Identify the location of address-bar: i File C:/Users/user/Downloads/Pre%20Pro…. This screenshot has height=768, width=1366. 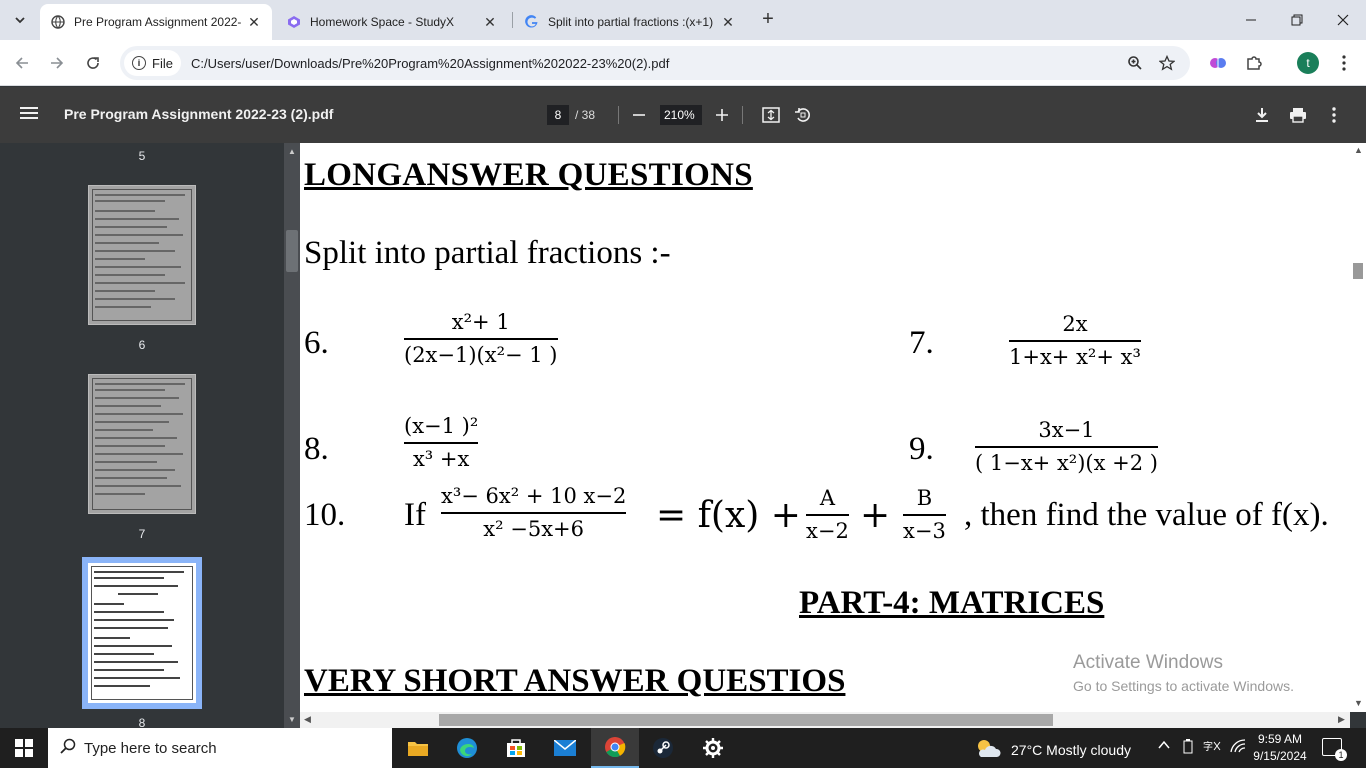
(655, 63).